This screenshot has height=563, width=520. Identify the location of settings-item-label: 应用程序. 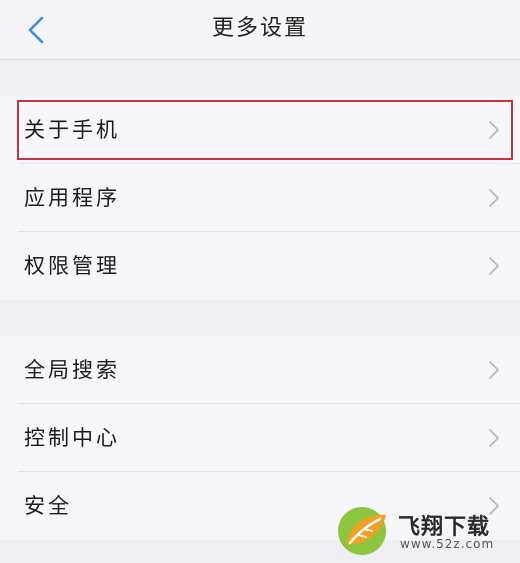
(72, 198).